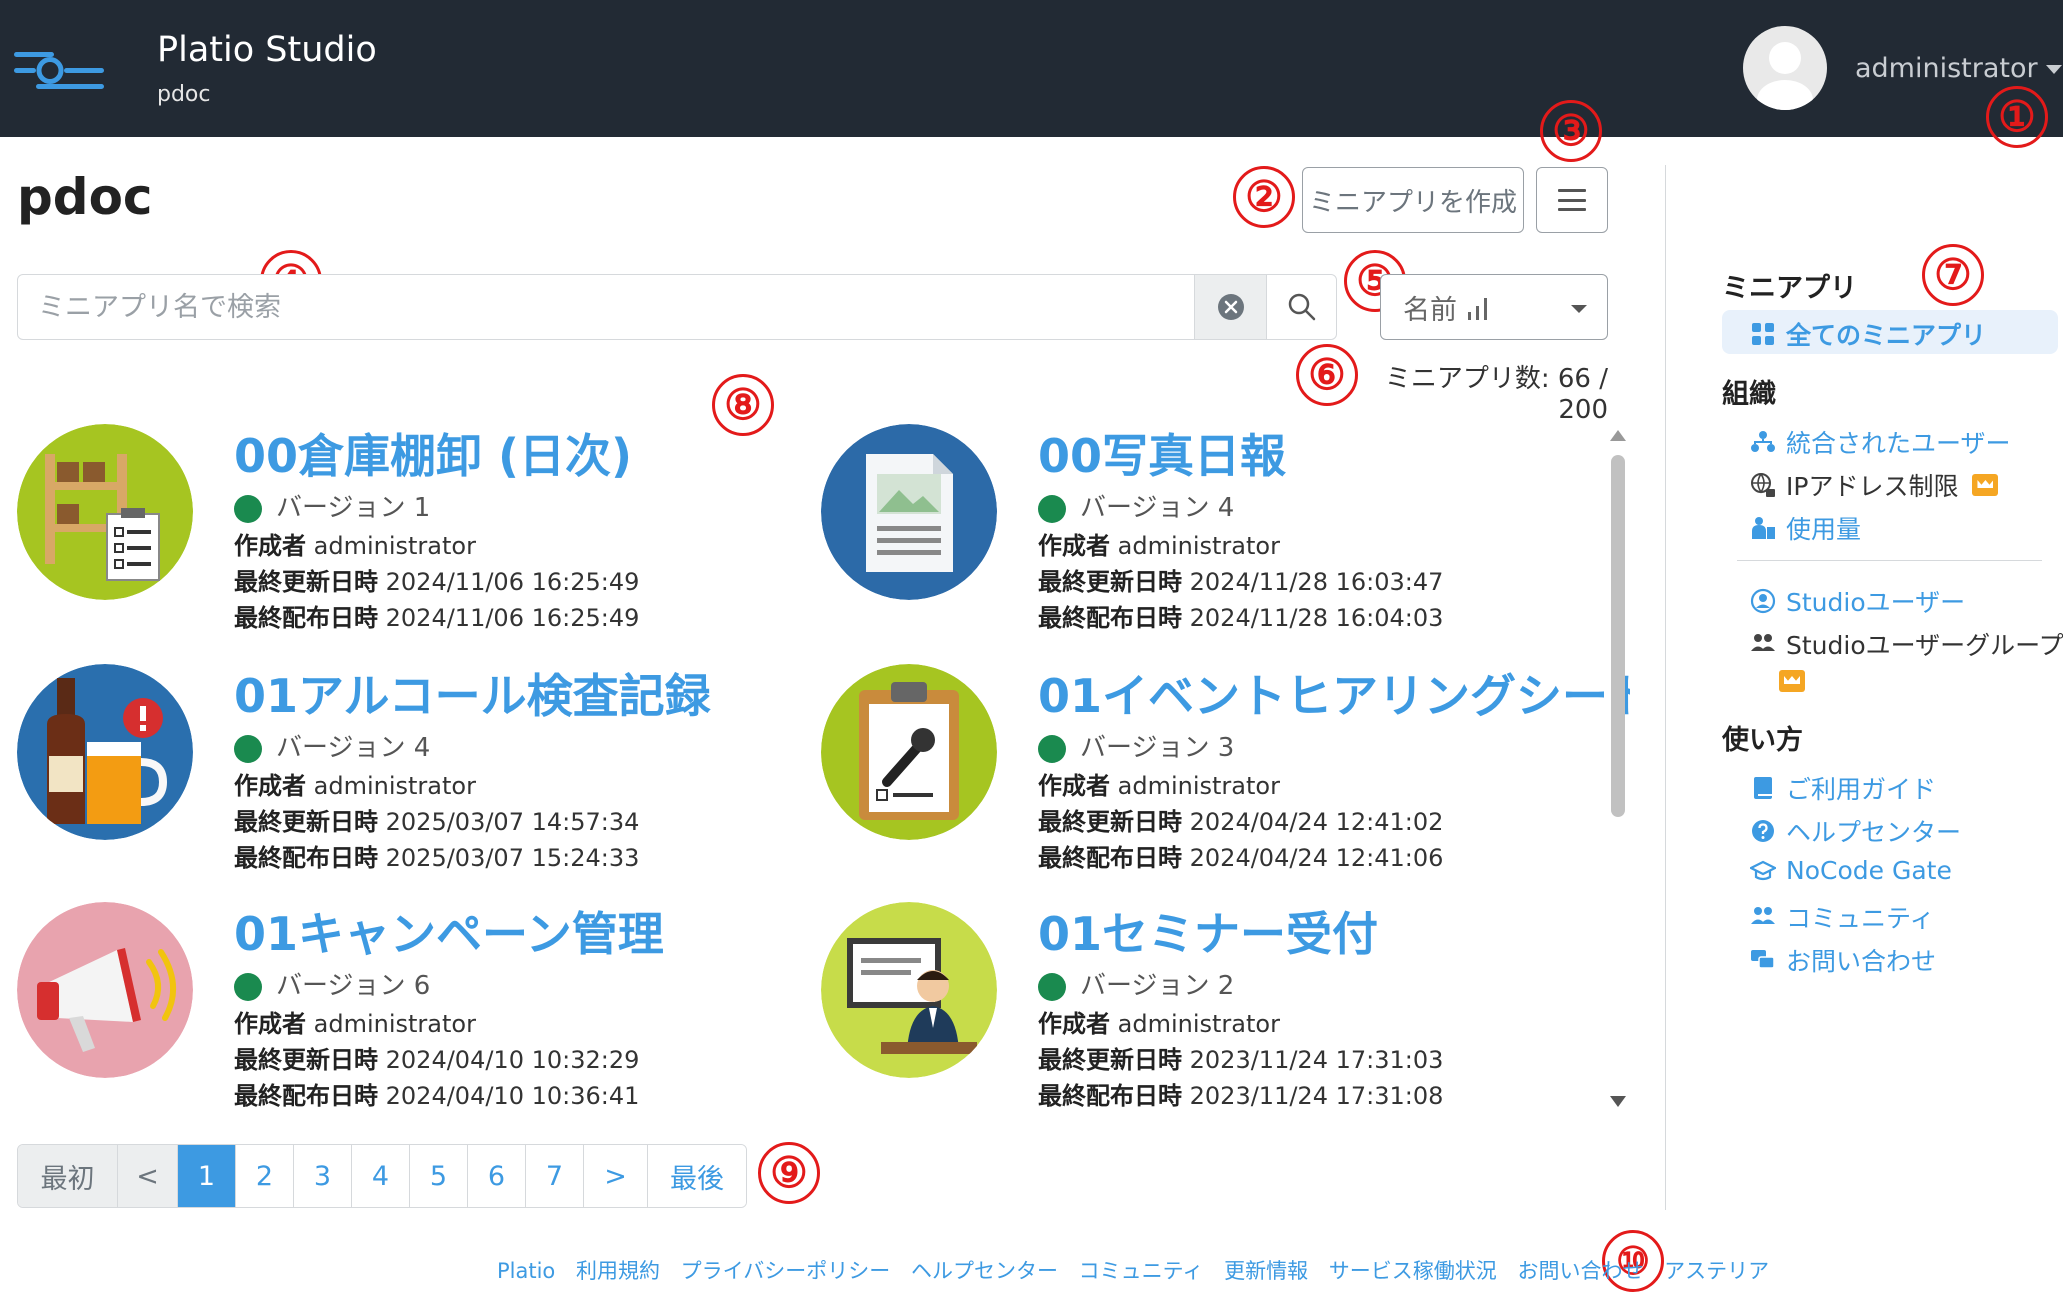 Image resolution: width=2063 pixels, height=1292 pixels. Describe the element at coordinates (1413, 1271) in the screenshot. I see `footer-link-status: サービス稼働状況` at that location.